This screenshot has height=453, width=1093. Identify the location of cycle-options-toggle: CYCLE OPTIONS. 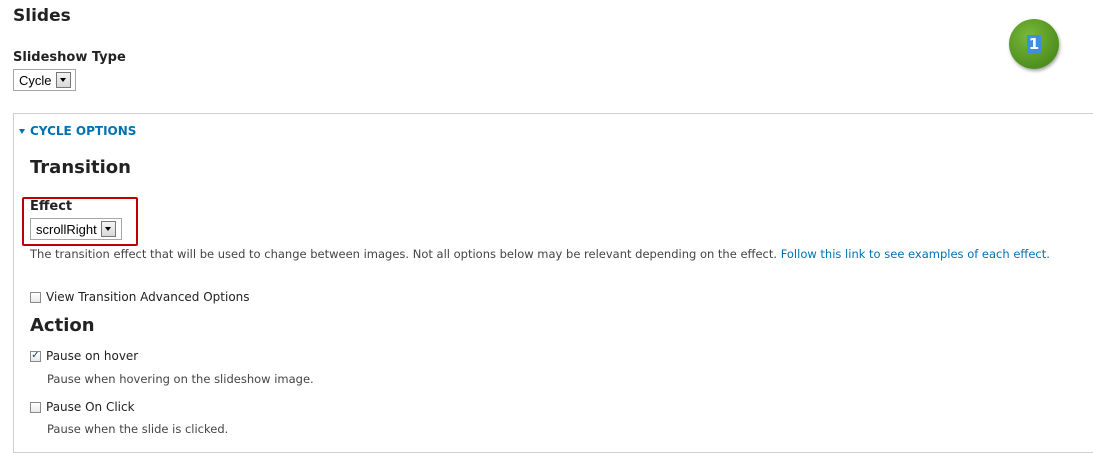
(77, 131).